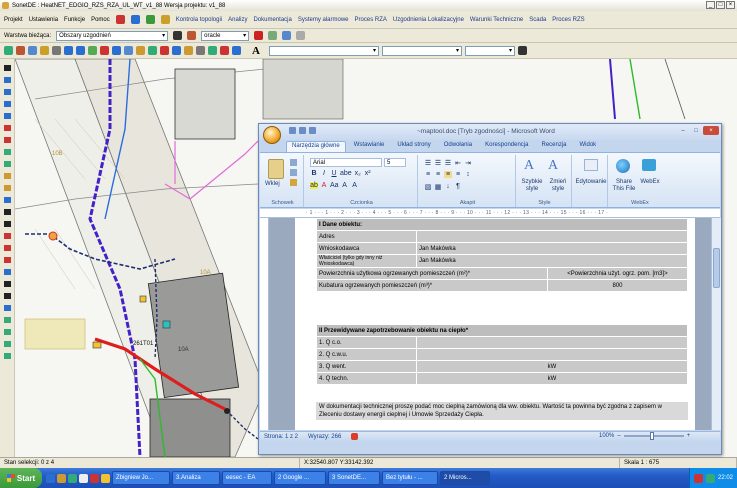 Image resolution: width=737 pixels, height=488 pixels. What do you see at coordinates (80, 50) in the screenshot?
I see `zoom-out-icon` at bounding box center [80, 50].